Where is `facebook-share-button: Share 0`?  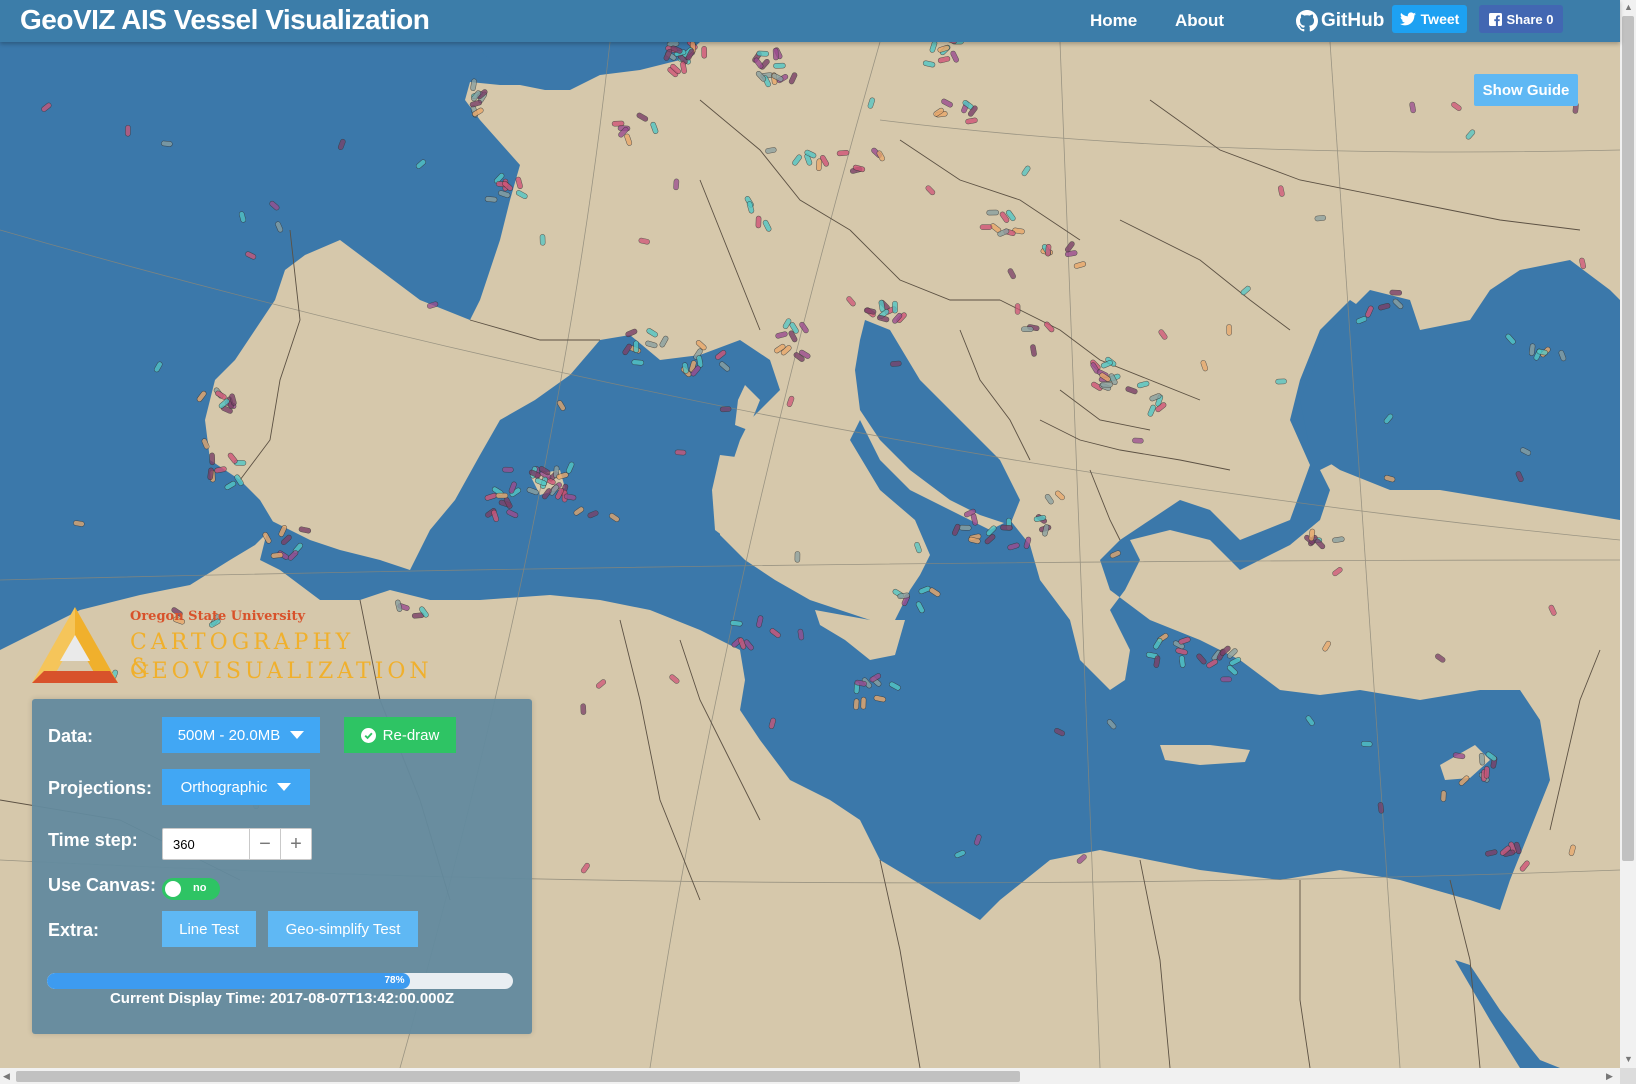 facebook-share-button: Share 0 is located at coordinates (1521, 19).